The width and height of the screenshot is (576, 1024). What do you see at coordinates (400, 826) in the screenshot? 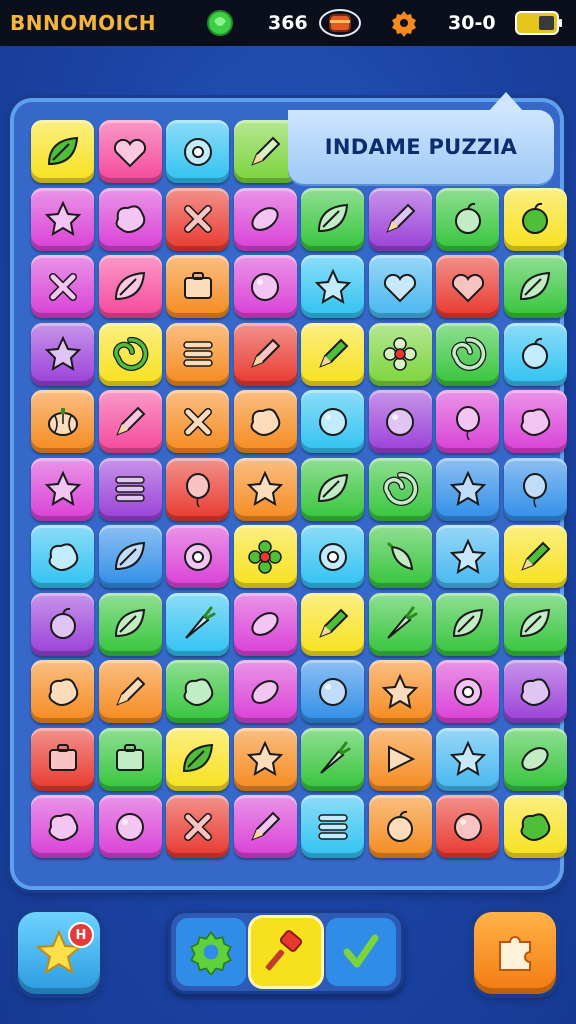
I see `tile-orange-apple` at bounding box center [400, 826].